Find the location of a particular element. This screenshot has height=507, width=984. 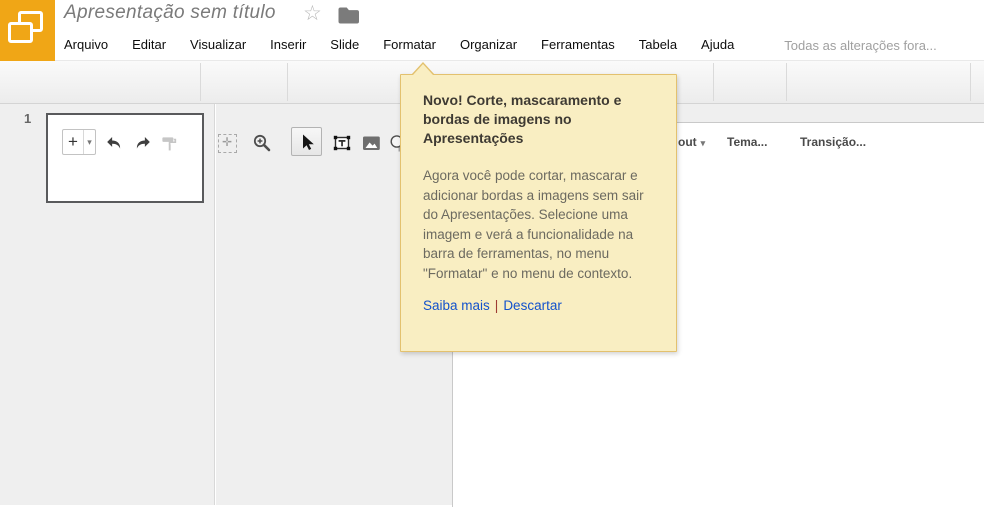

learn-more-link: Saiba mais is located at coordinates (456, 305).